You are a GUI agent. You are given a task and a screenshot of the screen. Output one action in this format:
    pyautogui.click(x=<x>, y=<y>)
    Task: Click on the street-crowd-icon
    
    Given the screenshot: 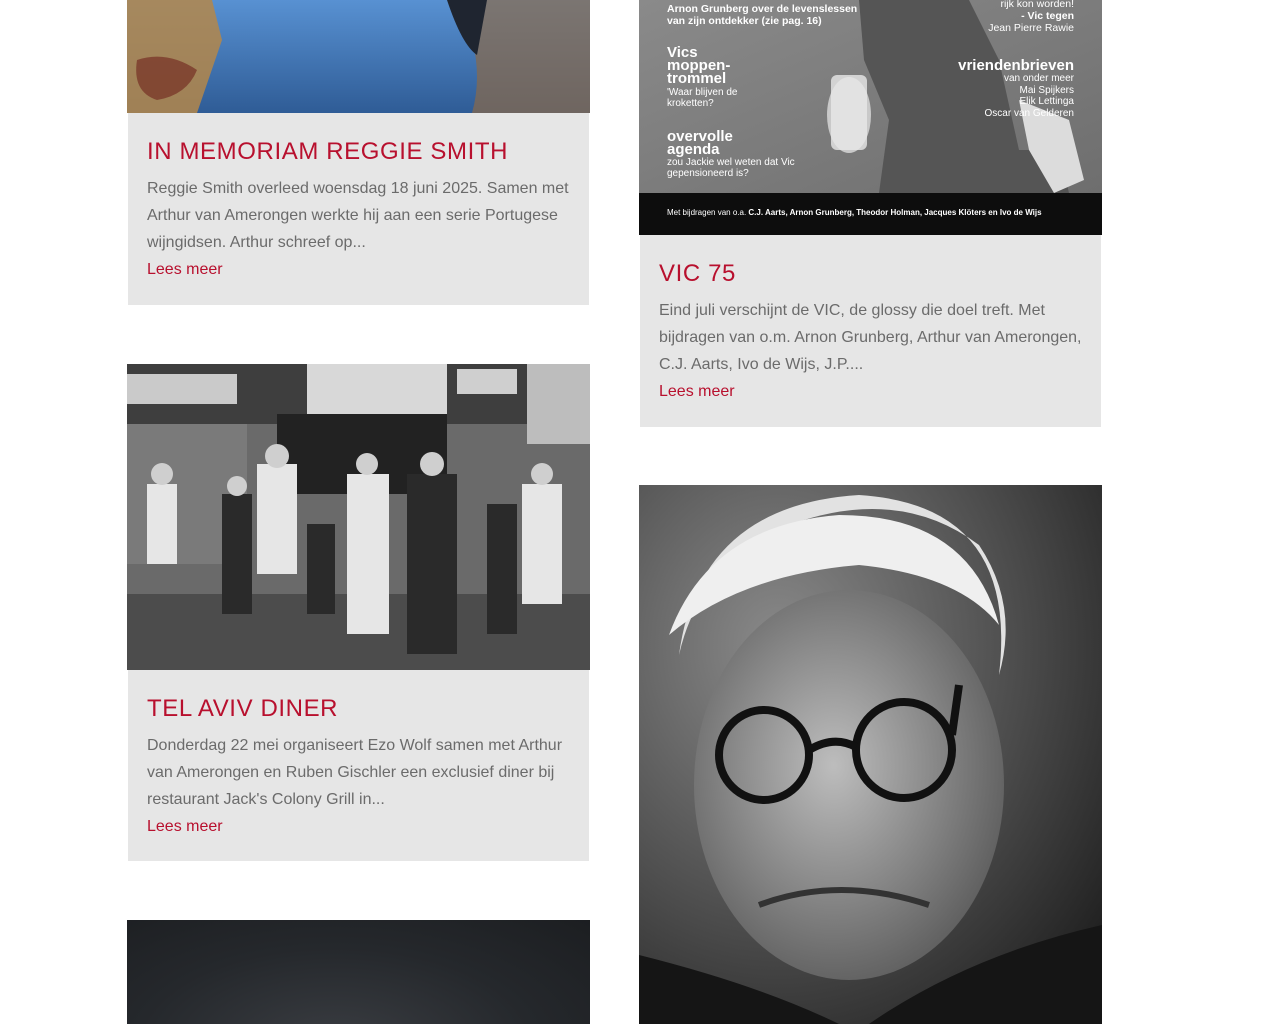 What is the action you would take?
    pyautogui.click(x=358, y=517)
    